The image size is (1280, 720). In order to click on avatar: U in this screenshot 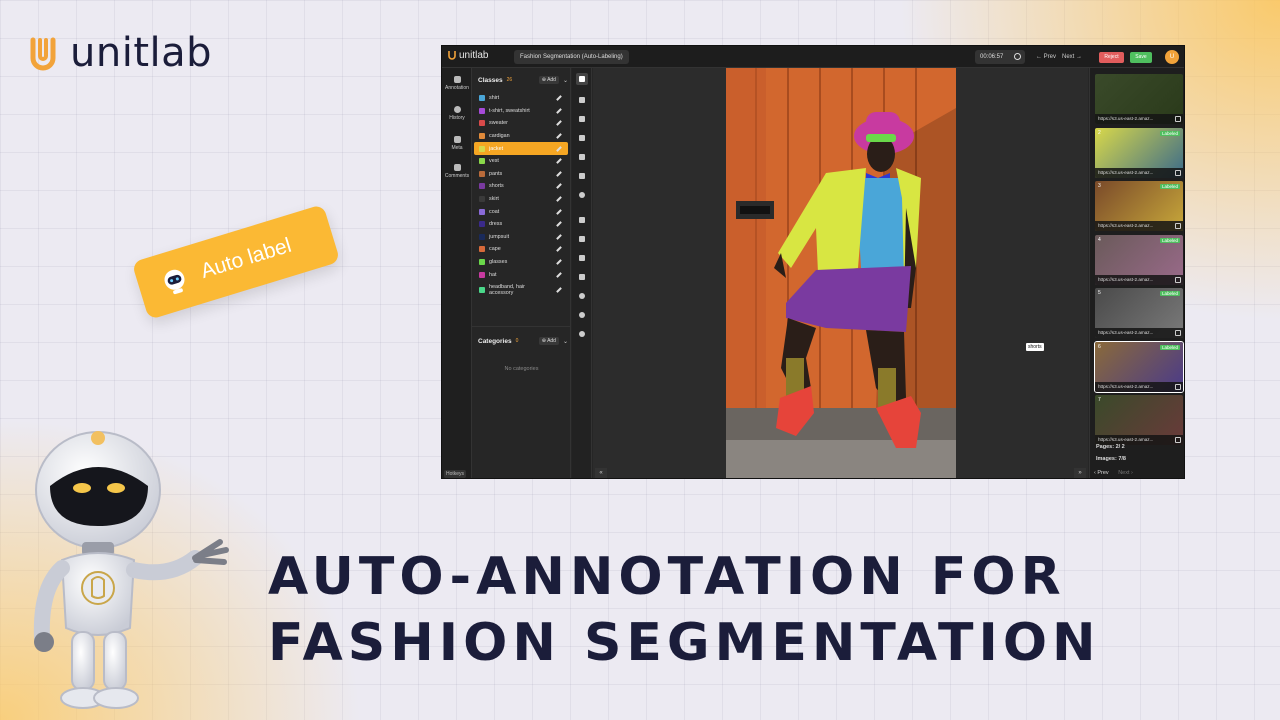, I will do `click(1172, 57)`.